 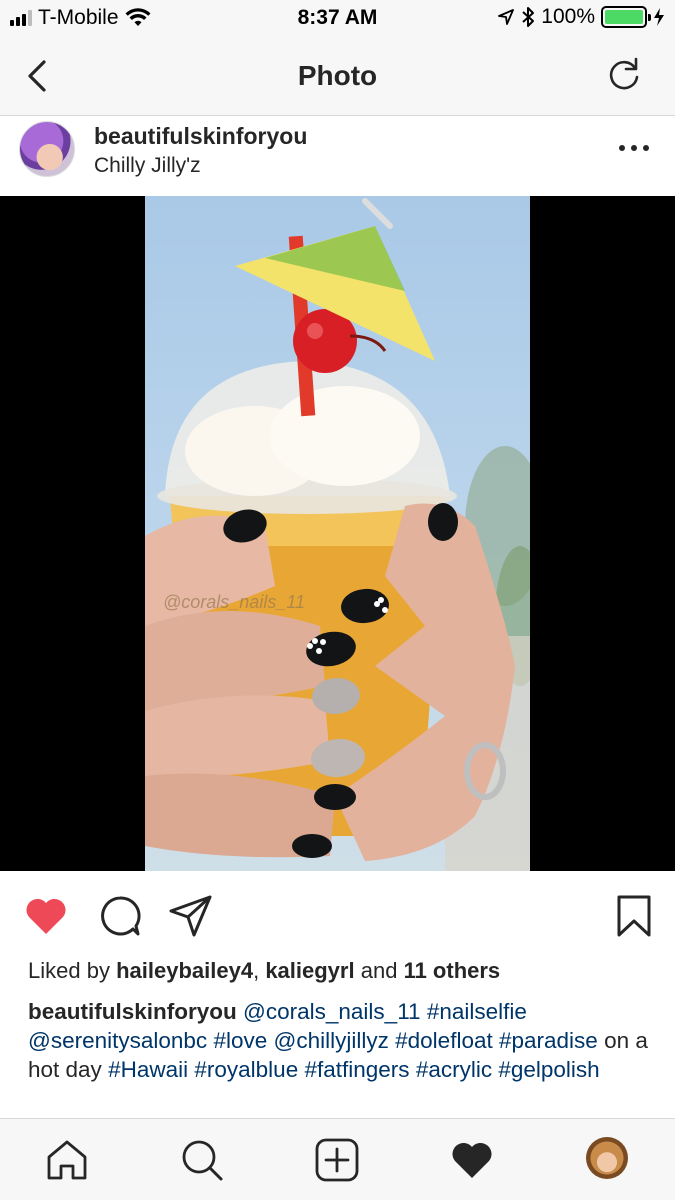 I want to click on charging-icon, so click(x=659, y=17).